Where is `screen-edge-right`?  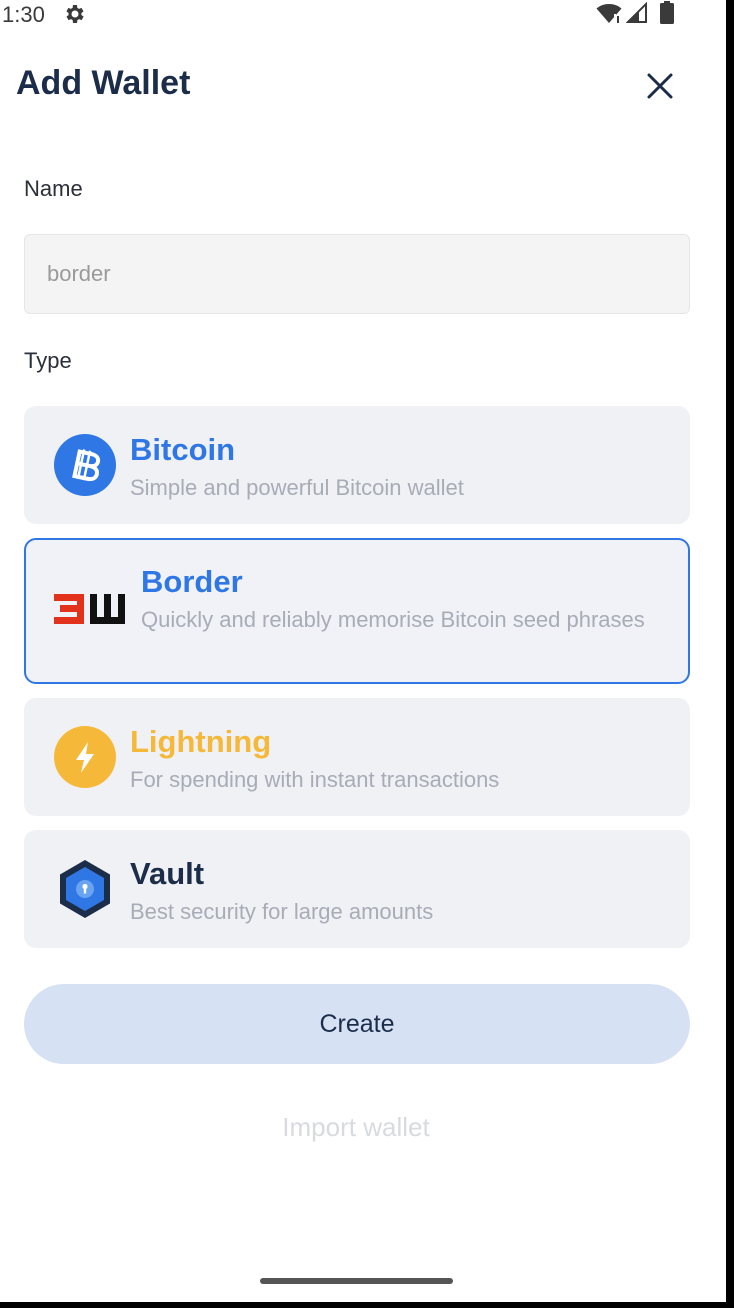 screen-edge-right is located at coordinates (730, 654).